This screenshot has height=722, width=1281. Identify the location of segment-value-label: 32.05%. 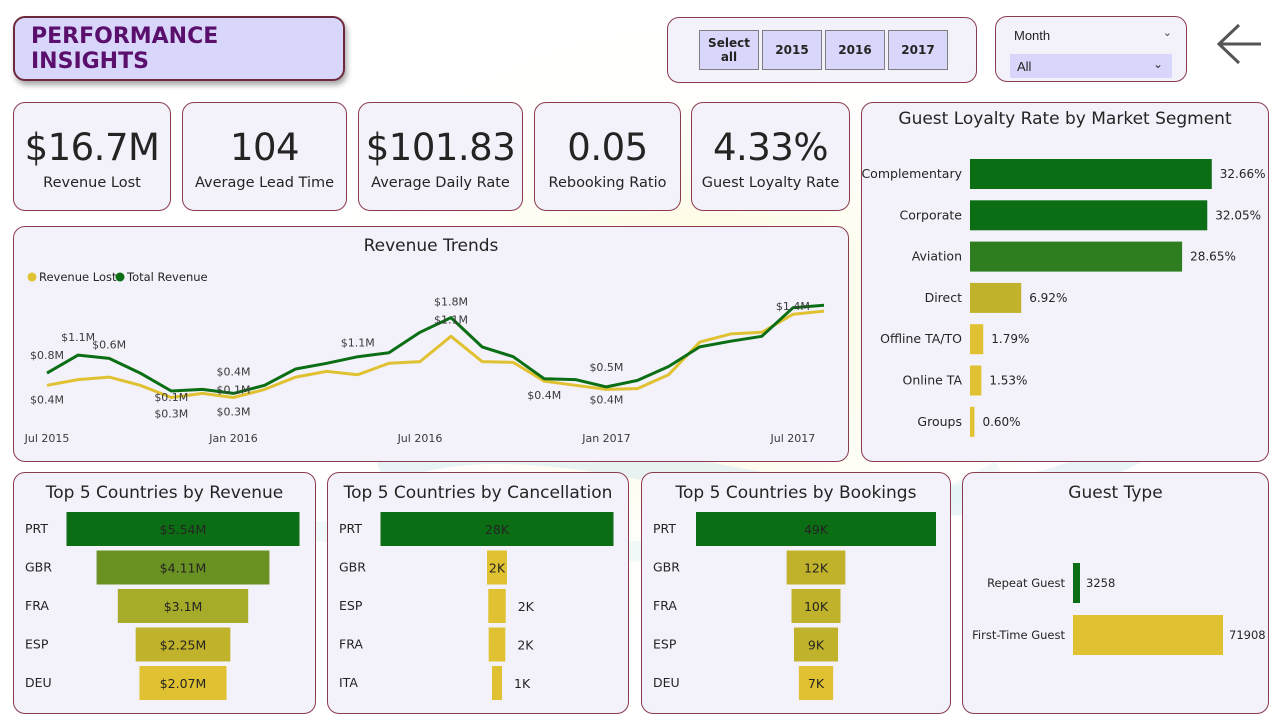
(1238, 215).